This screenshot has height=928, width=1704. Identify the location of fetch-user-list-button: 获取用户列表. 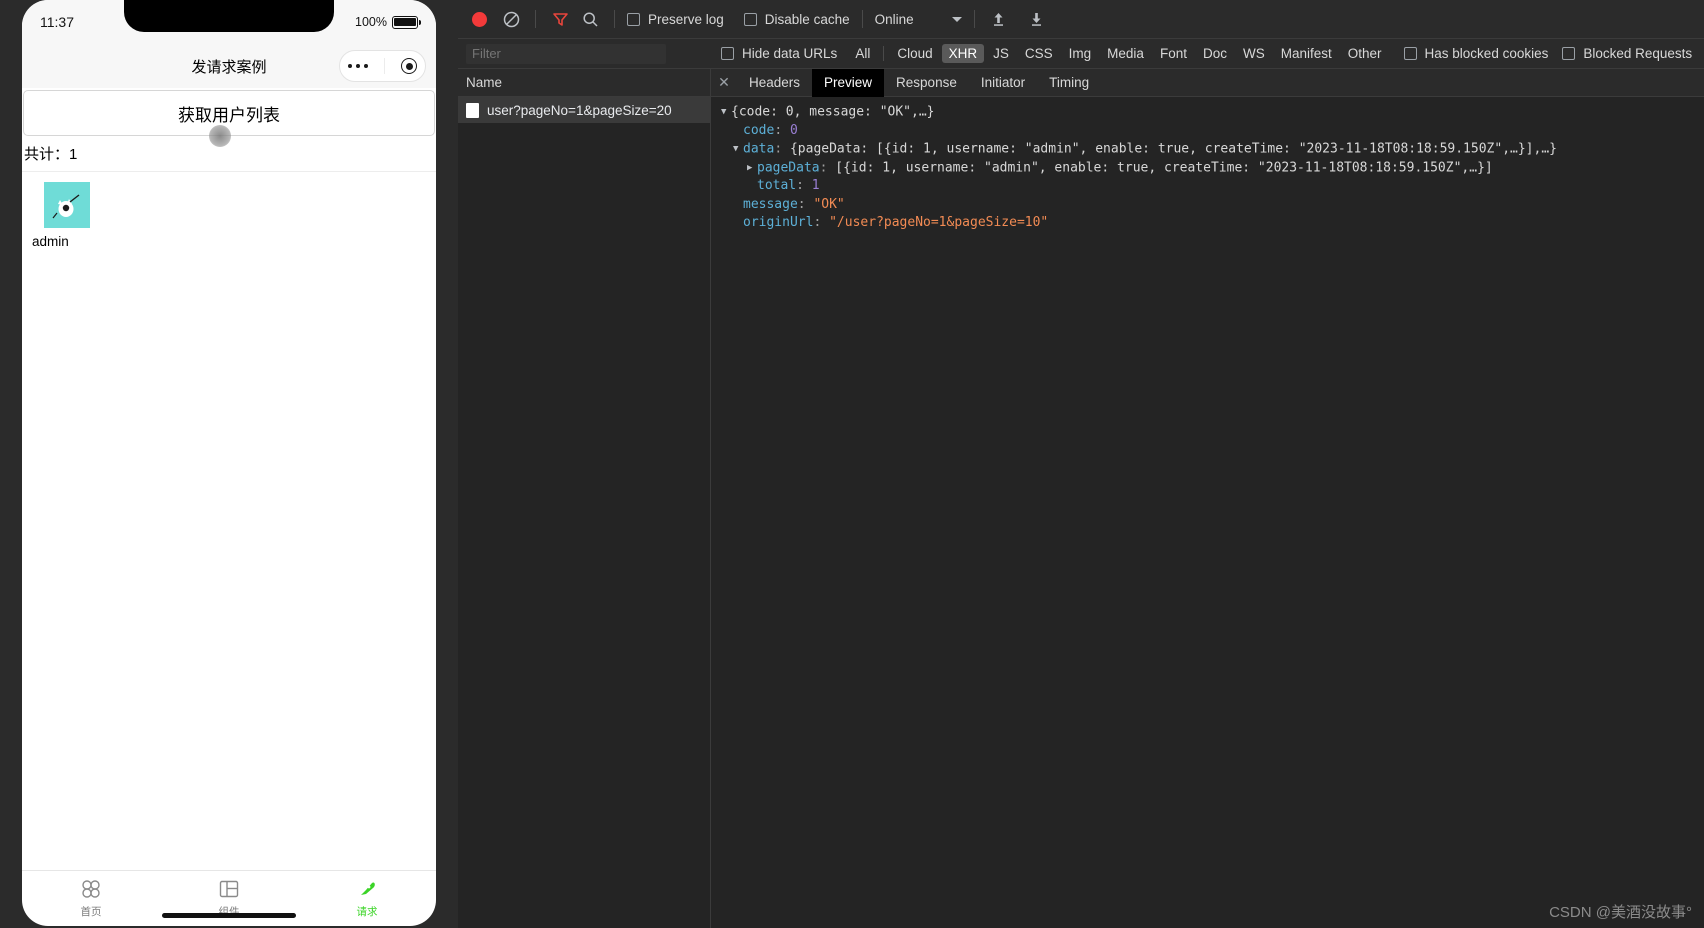
(229, 118).